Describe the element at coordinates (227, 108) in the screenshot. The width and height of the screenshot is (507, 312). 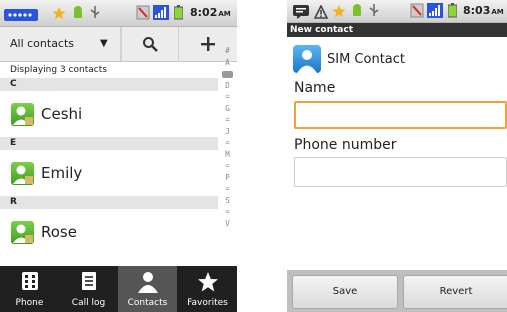
I see `index-letter: G` at that location.